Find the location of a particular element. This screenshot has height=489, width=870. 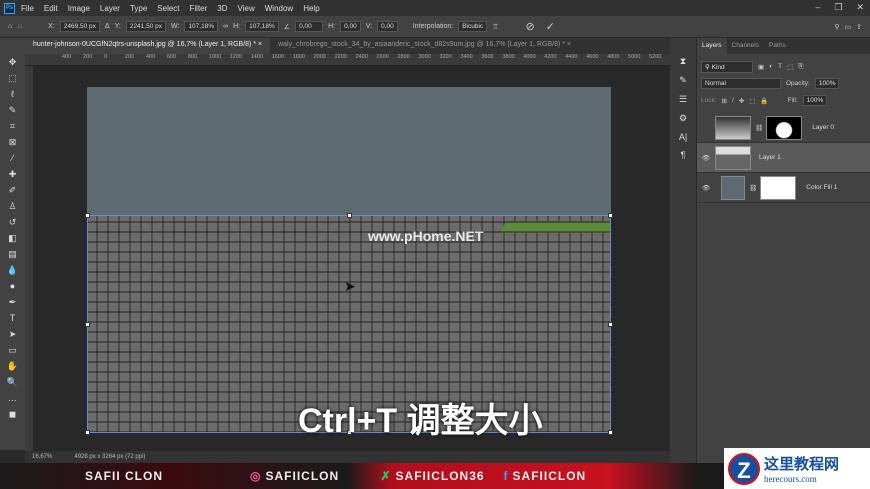

opacity-field: 100% is located at coordinates (827, 83).